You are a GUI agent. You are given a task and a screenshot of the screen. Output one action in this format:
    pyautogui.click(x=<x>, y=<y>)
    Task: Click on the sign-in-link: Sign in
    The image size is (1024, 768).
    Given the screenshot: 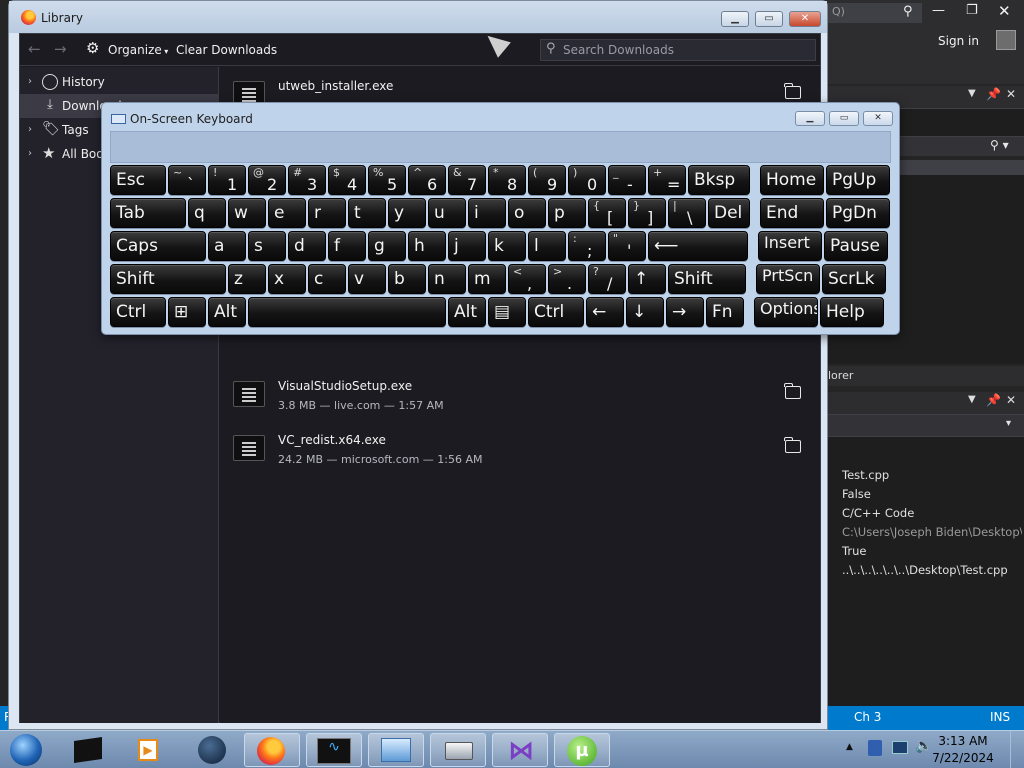 What is the action you would take?
    pyautogui.click(x=958, y=41)
    